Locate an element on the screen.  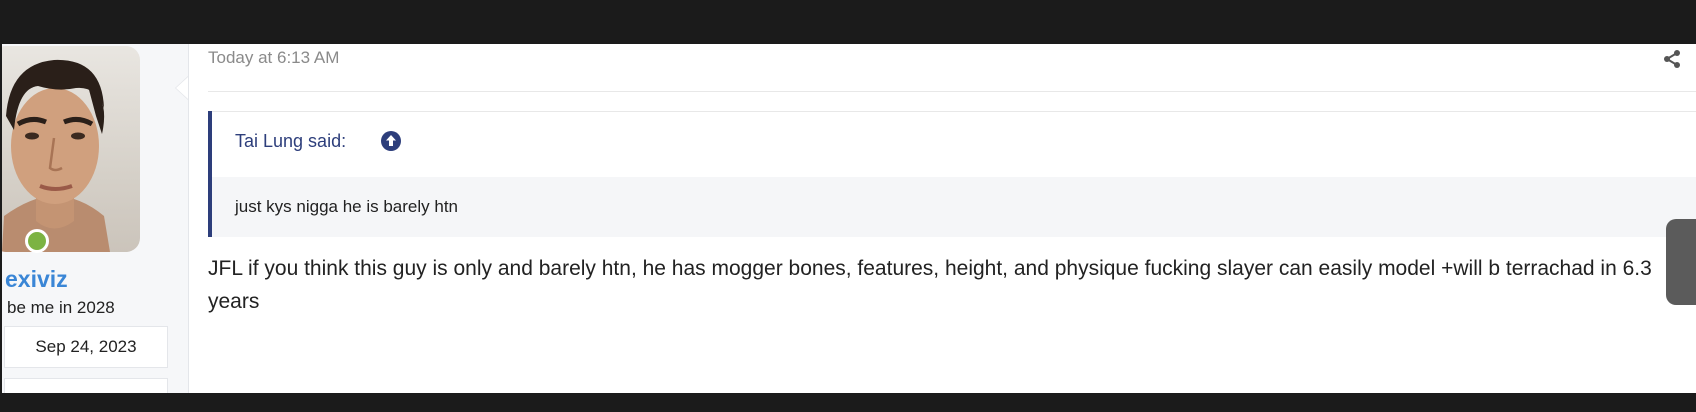
top-dark-bar is located at coordinates (848, 22).